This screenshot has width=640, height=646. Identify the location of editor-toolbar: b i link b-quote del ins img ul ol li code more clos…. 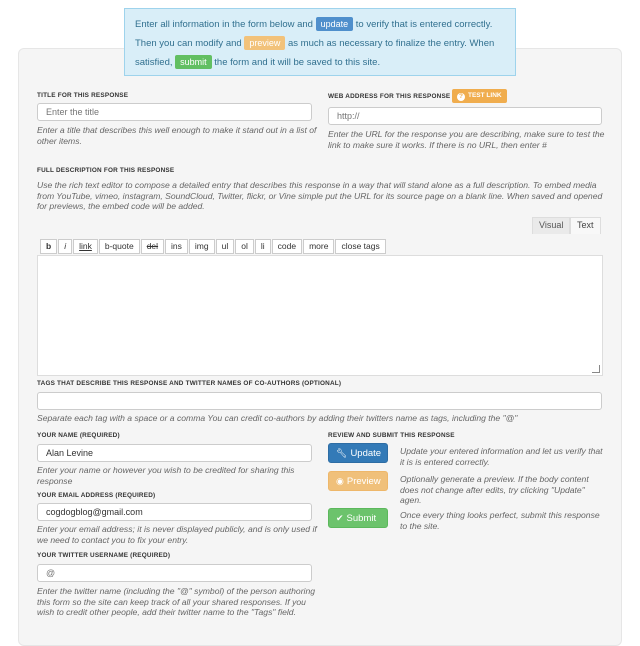
(213, 245).